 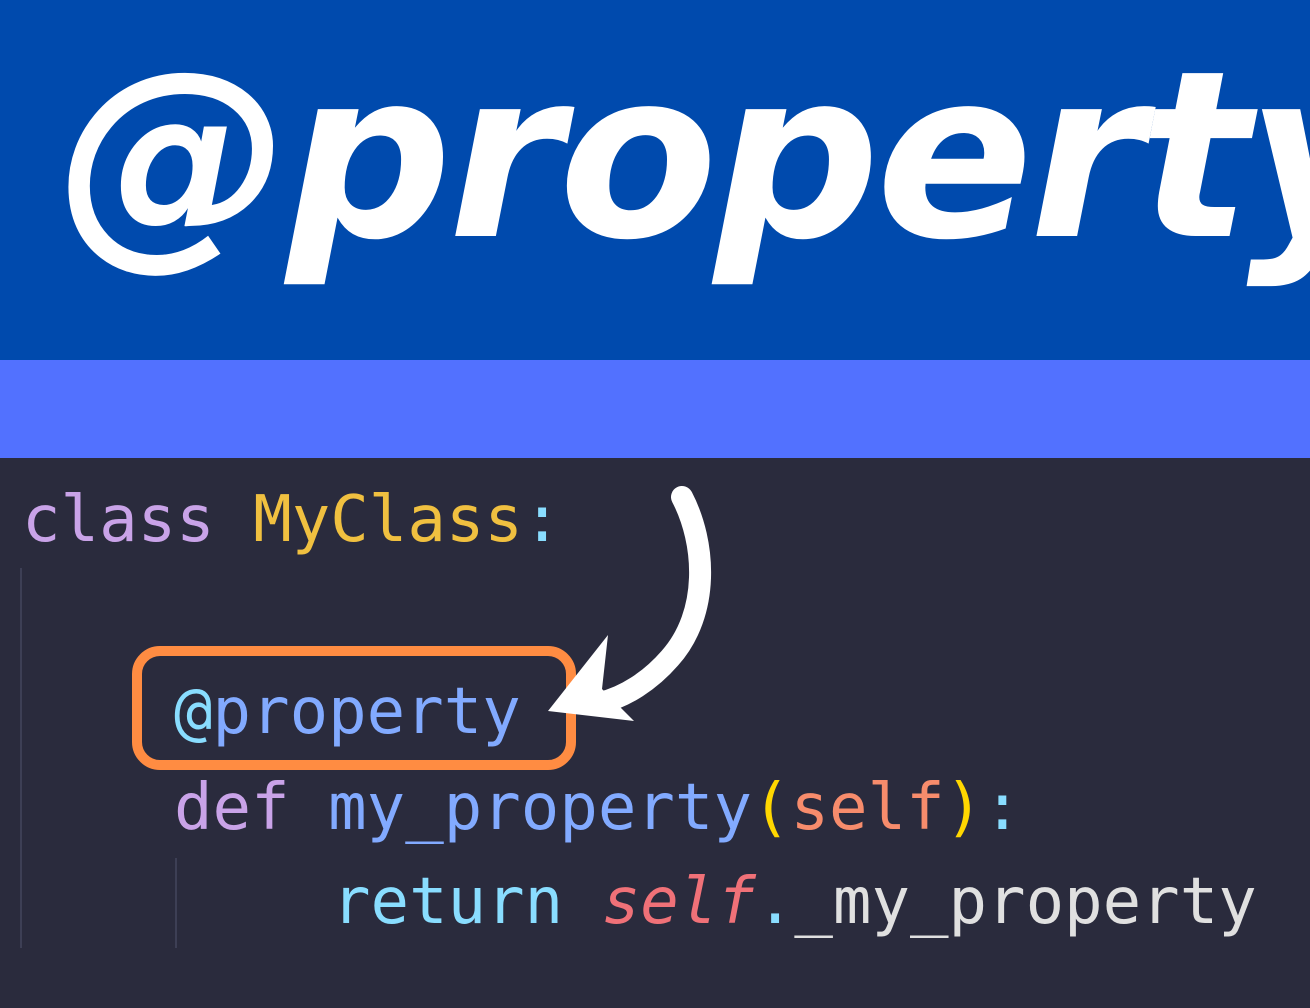 I want to click on keyword-def: def, so click(x=232, y=808).